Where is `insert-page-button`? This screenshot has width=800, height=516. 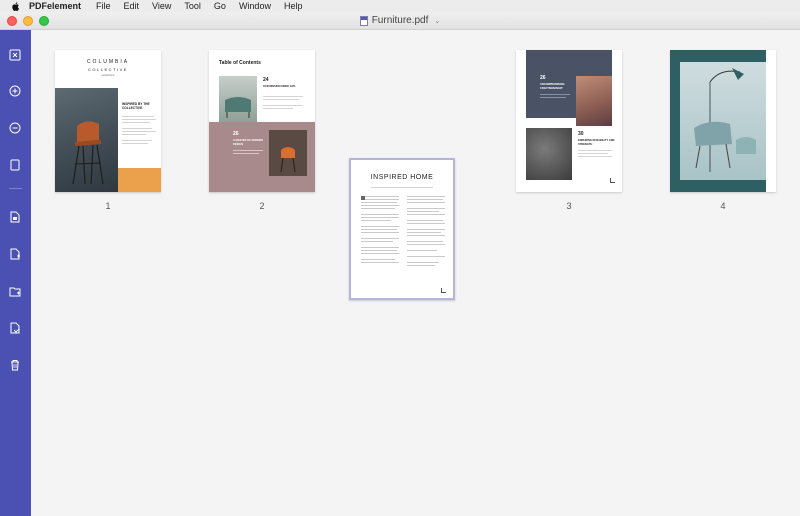
insert-page-button is located at coordinates (15, 254).